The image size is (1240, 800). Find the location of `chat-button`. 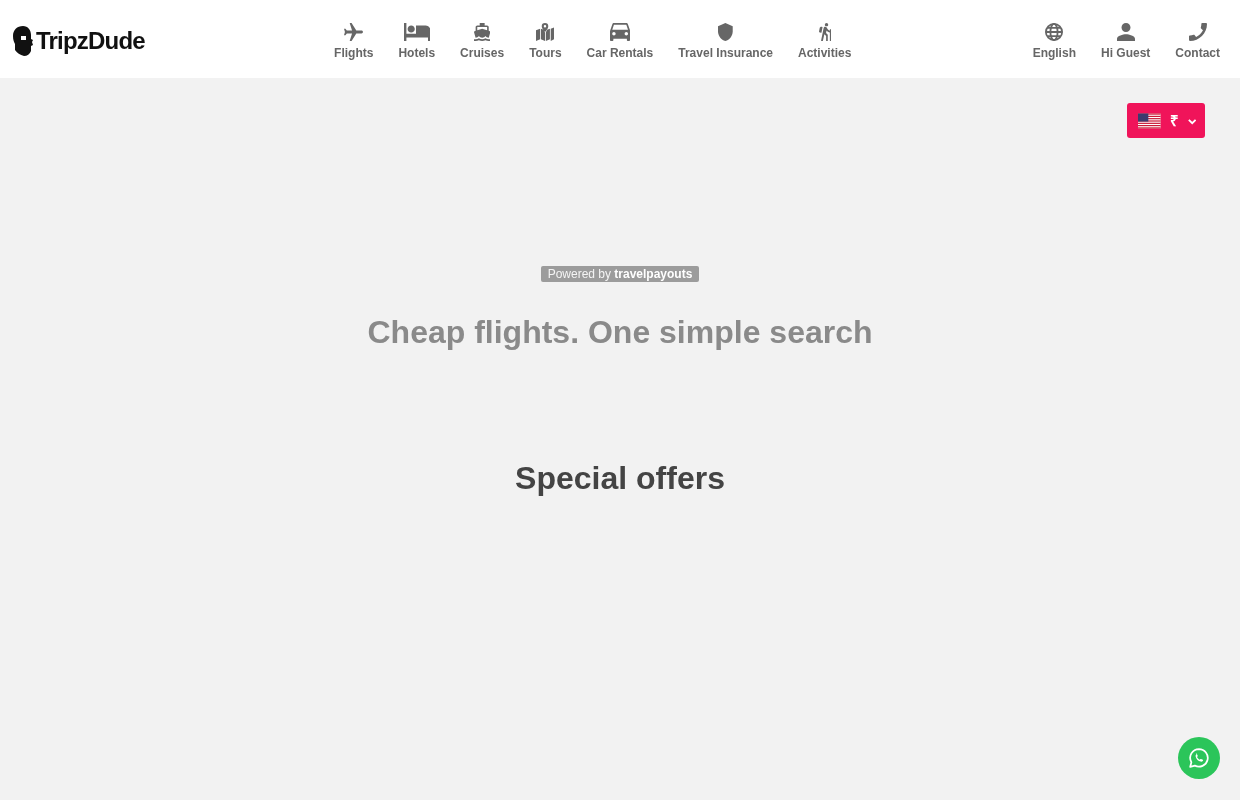

chat-button is located at coordinates (1199, 758).